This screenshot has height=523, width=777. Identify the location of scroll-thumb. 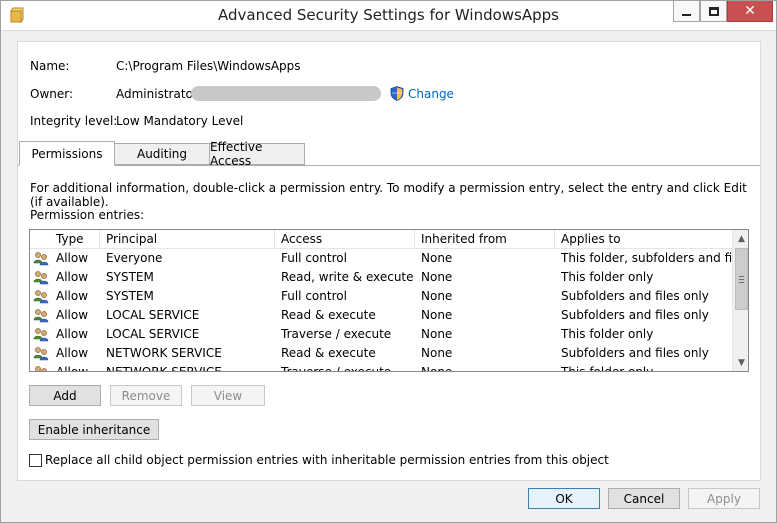
(741, 279).